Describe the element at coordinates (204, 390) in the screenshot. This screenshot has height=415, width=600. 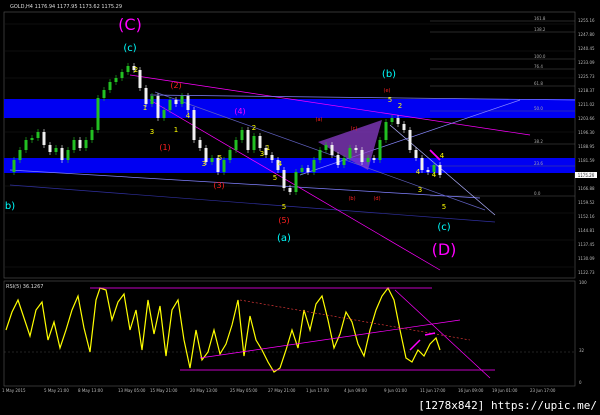
I see `time-axis-label: 20 May 13:00` at that location.